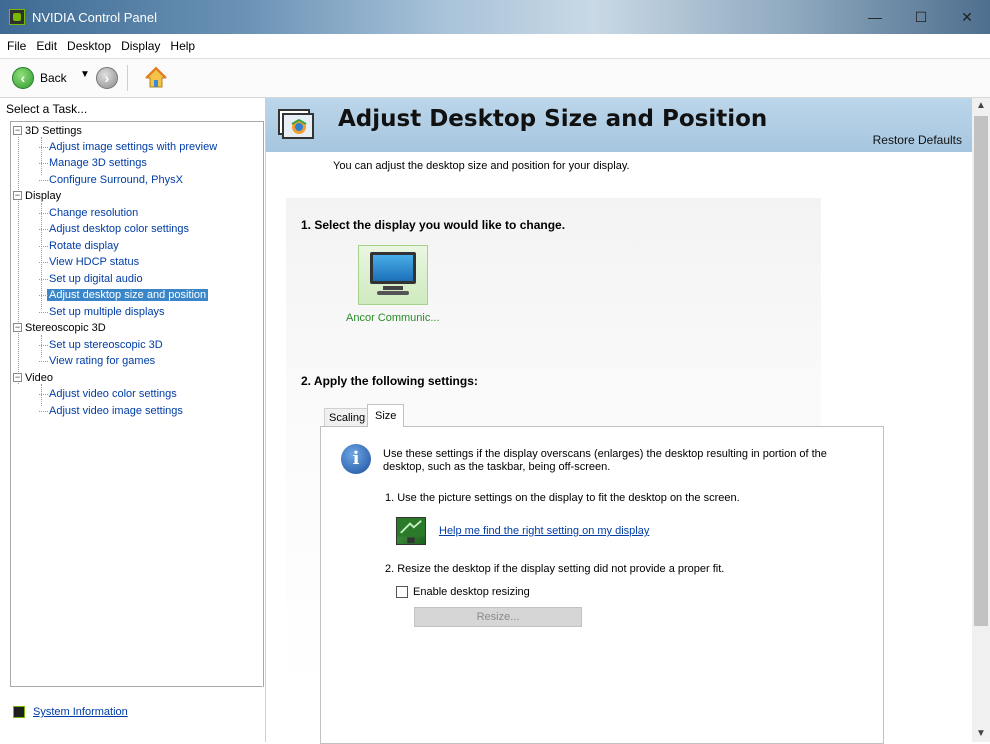 This screenshot has width=990, height=744. What do you see at coordinates (981, 371) in the screenshot?
I see `scrollbar-thumb` at bounding box center [981, 371].